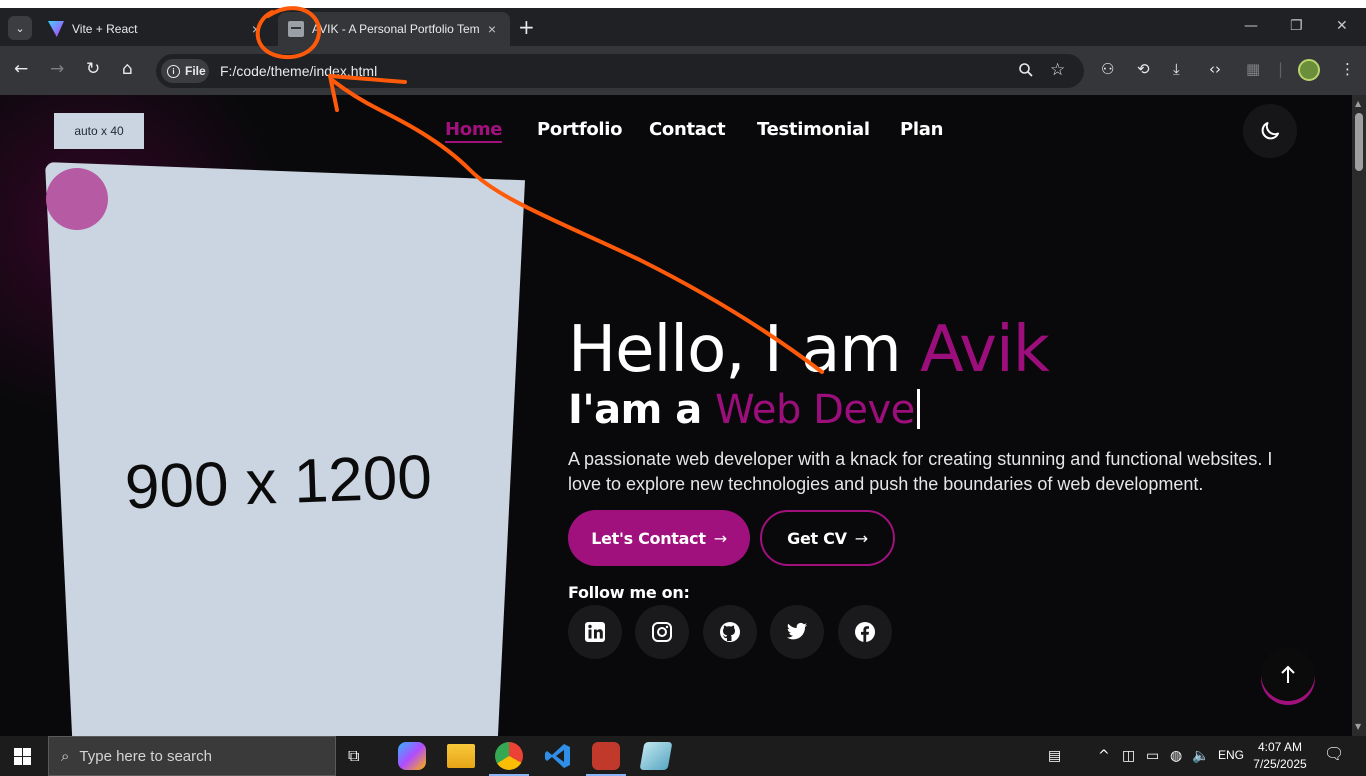 The height and width of the screenshot is (776, 1366). Describe the element at coordinates (687, 129) in the screenshot. I see `nav-contact: Contact` at that location.